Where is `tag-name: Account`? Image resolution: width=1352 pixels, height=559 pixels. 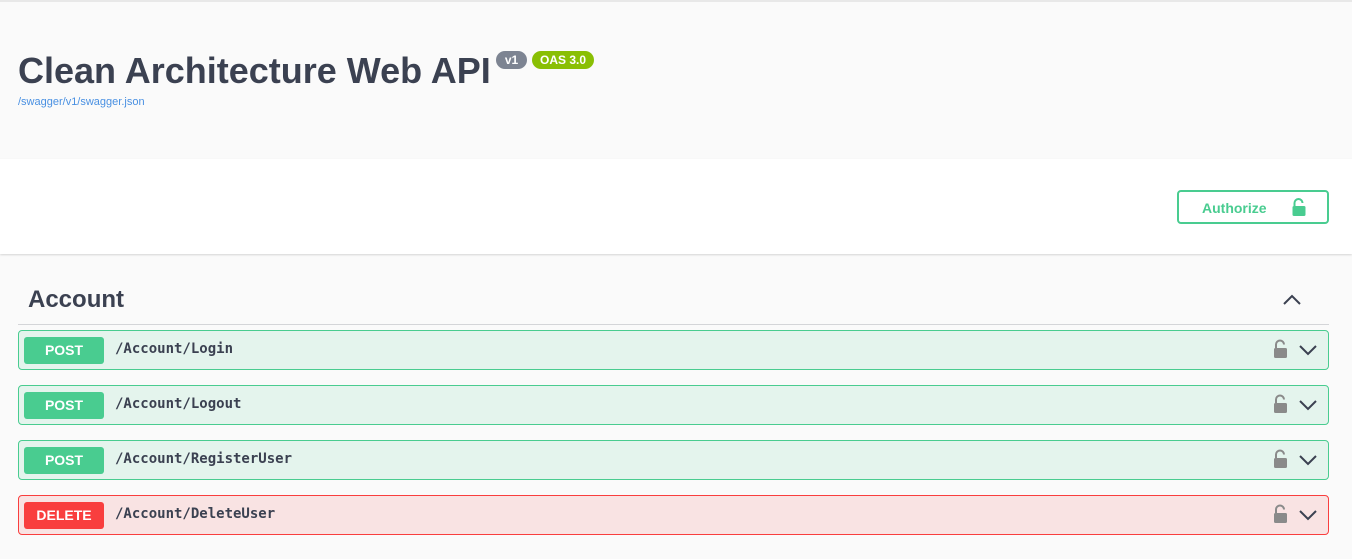
tag-name: Account is located at coordinates (76, 299).